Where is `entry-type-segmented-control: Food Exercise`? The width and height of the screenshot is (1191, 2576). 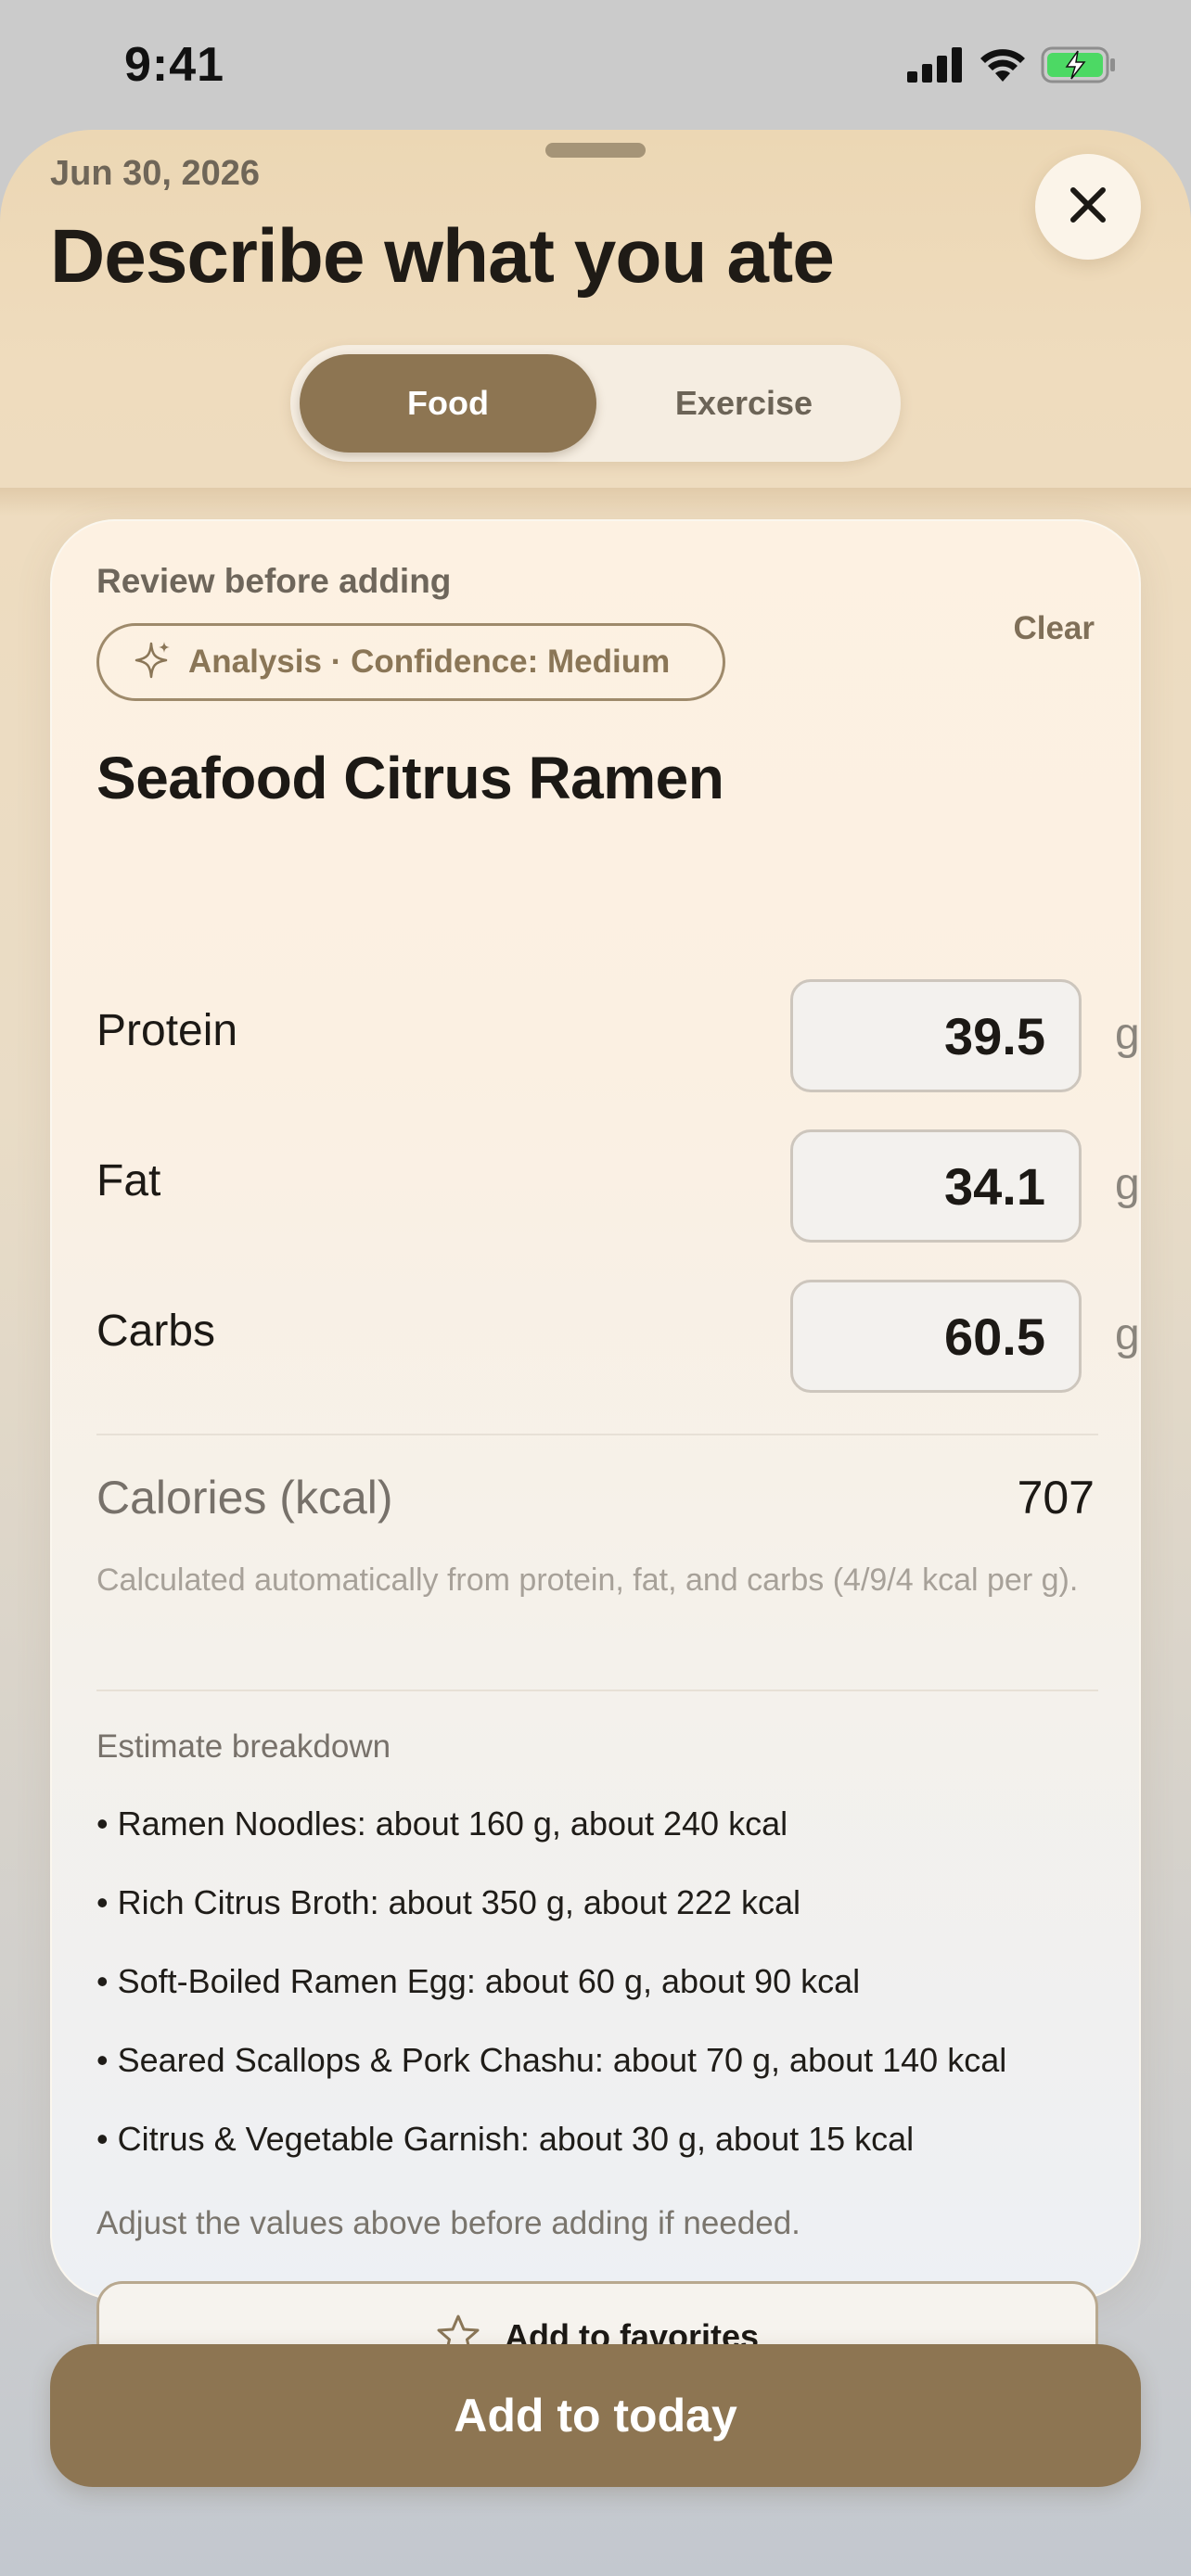
entry-type-segmented-control: Food Exercise is located at coordinates (595, 403).